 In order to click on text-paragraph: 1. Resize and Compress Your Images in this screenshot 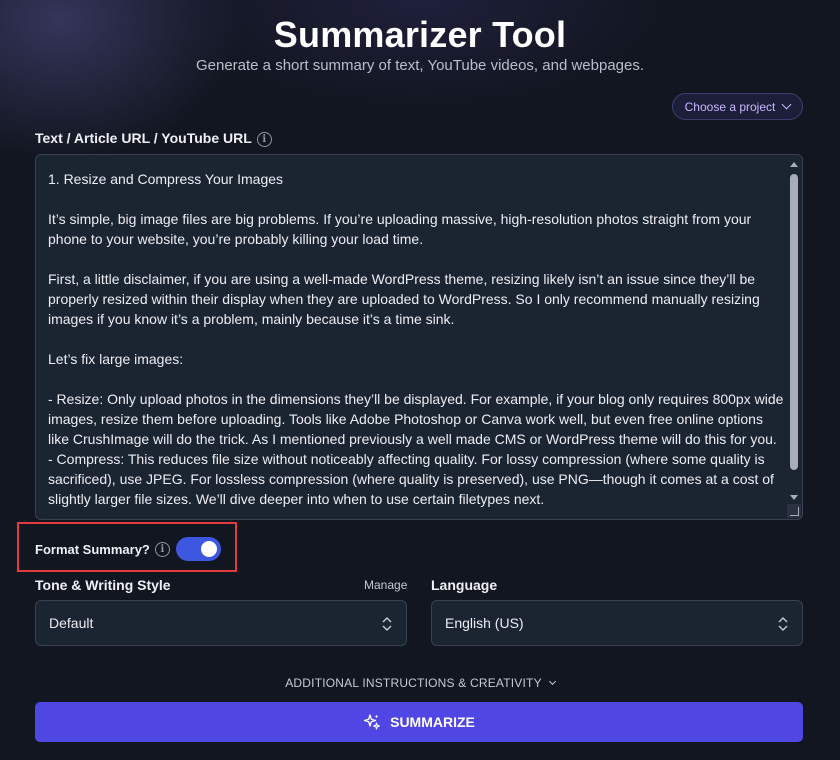, I will do `click(166, 179)`.